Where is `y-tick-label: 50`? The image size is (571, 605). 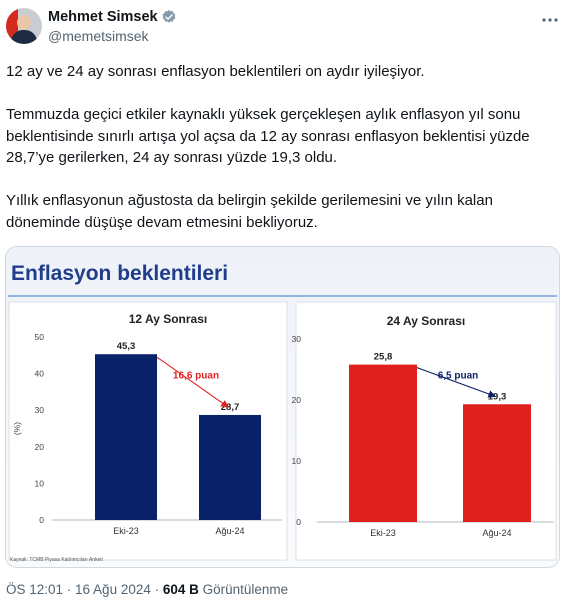
y-tick-label: 50 is located at coordinates (40, 337).